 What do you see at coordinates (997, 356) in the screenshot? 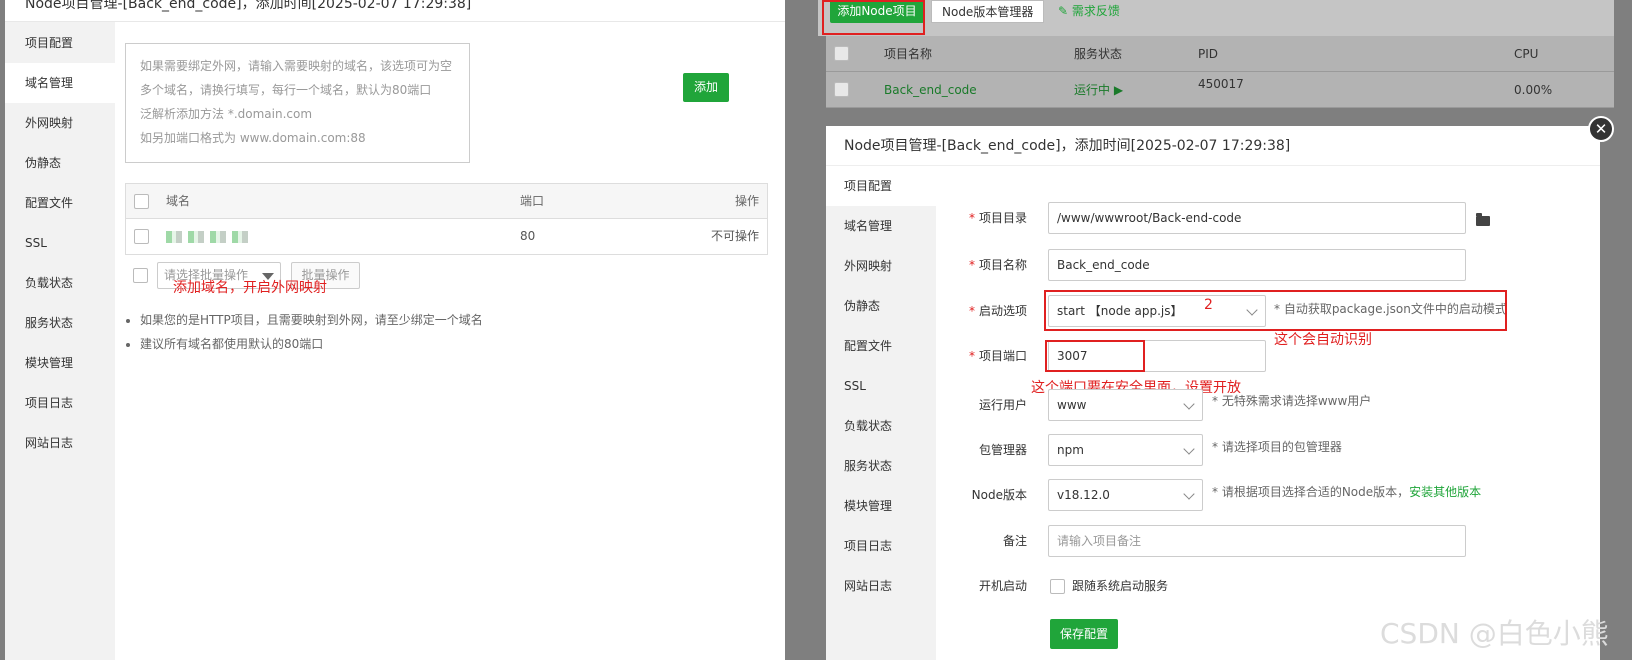
I see `label-project-port: * 项目端口` at bounding box center [997, 356].